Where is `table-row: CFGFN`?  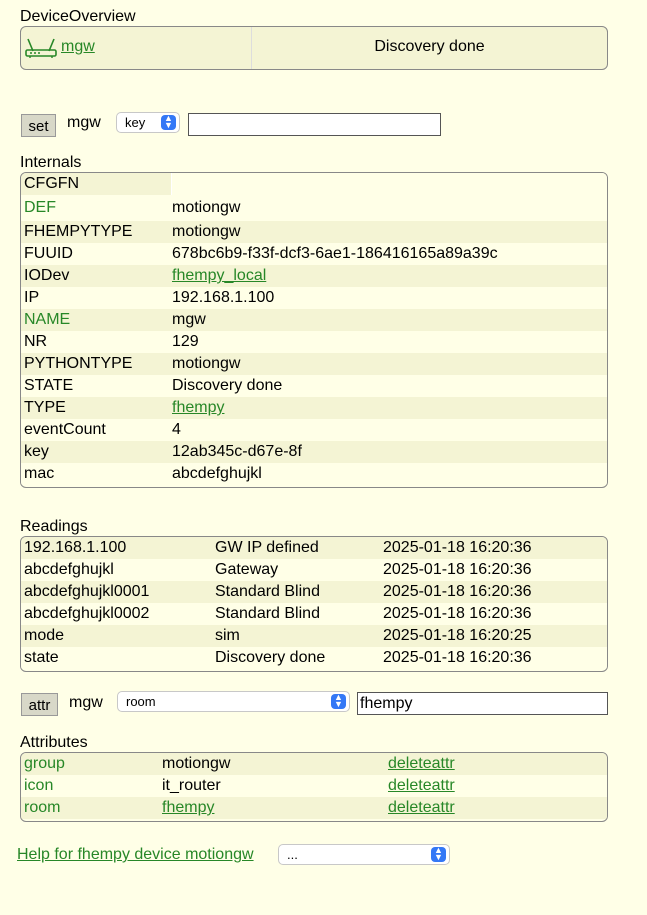
table-row: CFGFN is located at coordinates (314, 184).